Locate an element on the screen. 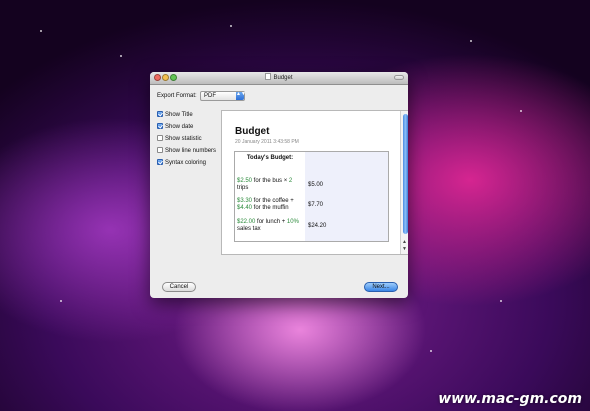  select-arrows-icon: ▲▼ is located at coordinates (241, 96).